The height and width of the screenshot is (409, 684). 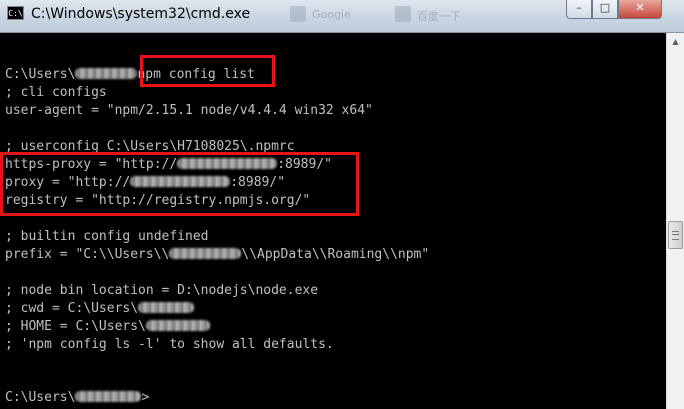 I want to click on cli-configs-line: ; cli configs, so click(x=56, y=92).